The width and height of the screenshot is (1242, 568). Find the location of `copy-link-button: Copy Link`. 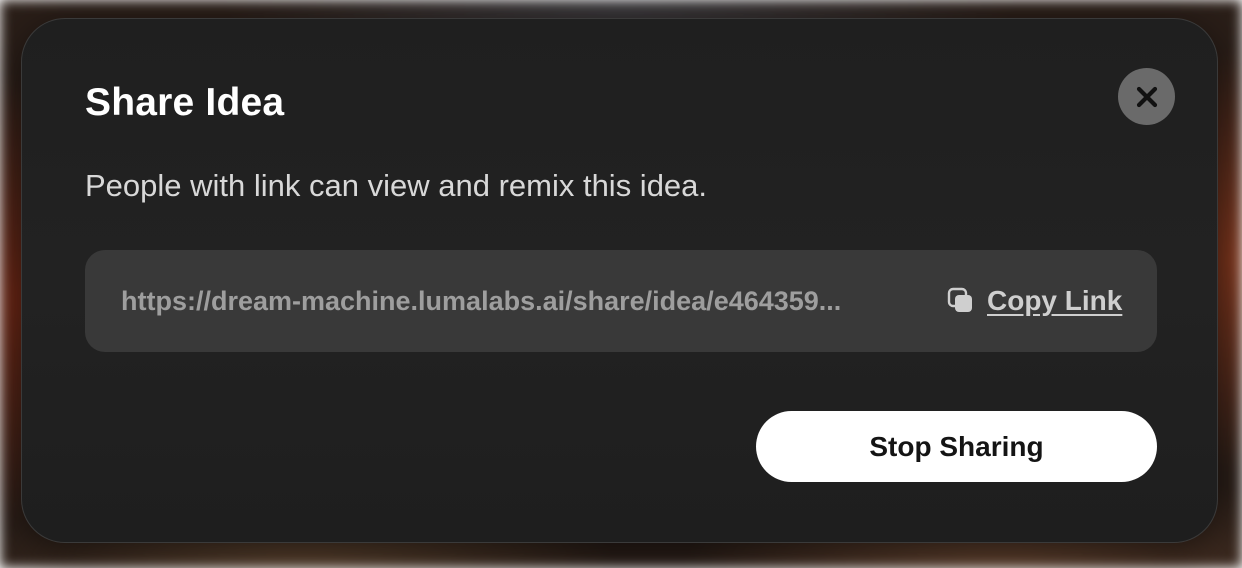

copy-link-button: Copy Link is located at coordinates (1034, 301).